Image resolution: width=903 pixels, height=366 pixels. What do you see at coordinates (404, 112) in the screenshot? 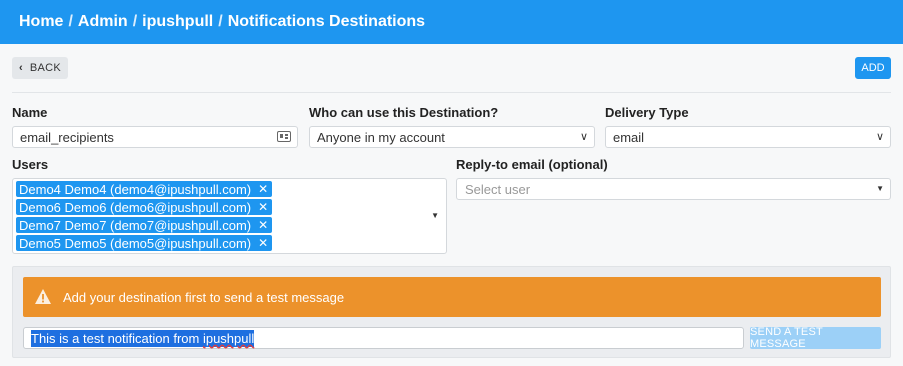
I see `who-label: Who can use this Destination?` at bounding box center [404, 112].